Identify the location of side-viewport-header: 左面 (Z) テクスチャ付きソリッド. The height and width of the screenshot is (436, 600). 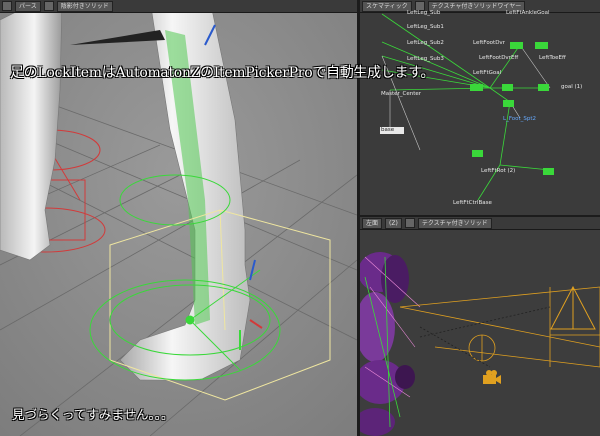
(480, 223).